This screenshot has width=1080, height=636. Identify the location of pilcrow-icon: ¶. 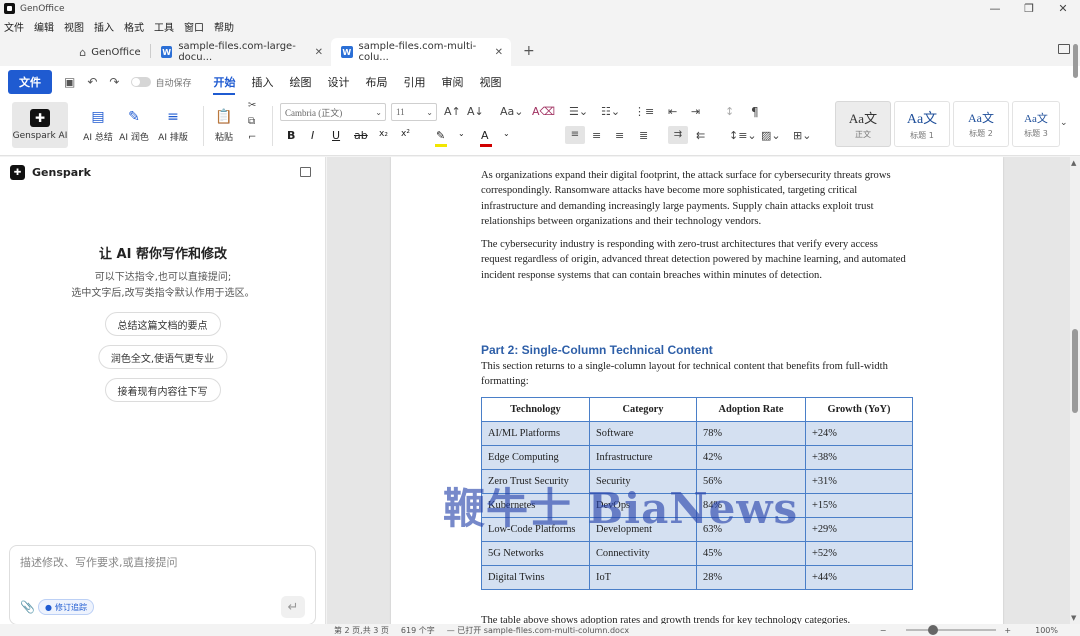
(755, 112).